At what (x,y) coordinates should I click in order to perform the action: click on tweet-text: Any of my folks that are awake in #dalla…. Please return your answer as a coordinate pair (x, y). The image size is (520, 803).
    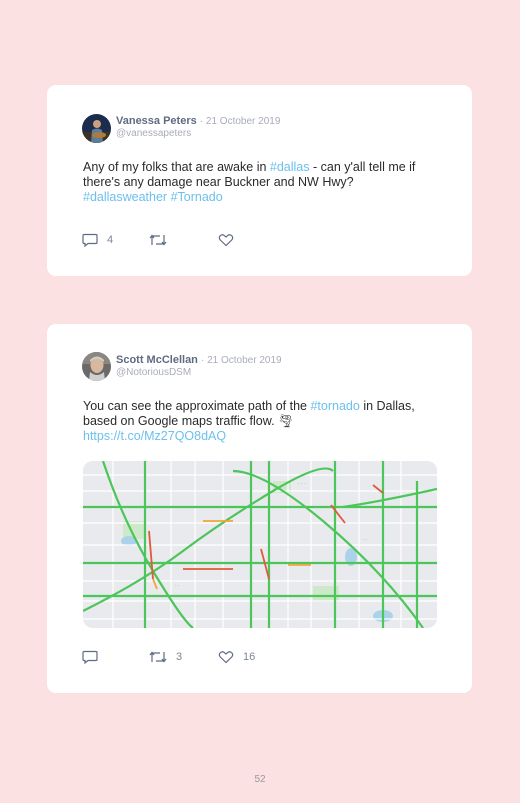
    Looking at the image, I should click on (249, 182).